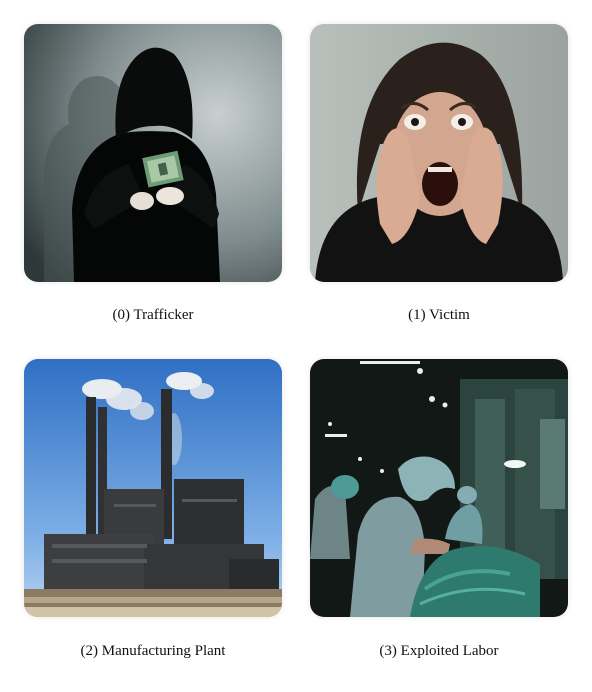 This screenshot has height=692, width=592. I want to click on caption-trafficker: (0) Trafficker, so click(153, 315).